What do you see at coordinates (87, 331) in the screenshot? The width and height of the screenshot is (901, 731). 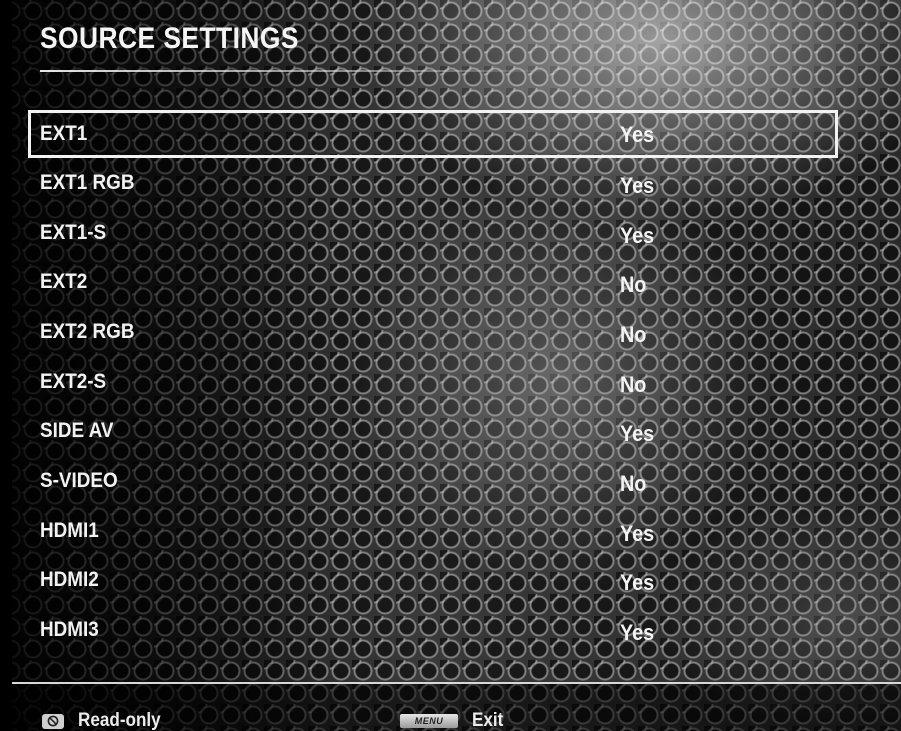 I see `source-label: EXT2 RGB` at bounding box center [87, 331].